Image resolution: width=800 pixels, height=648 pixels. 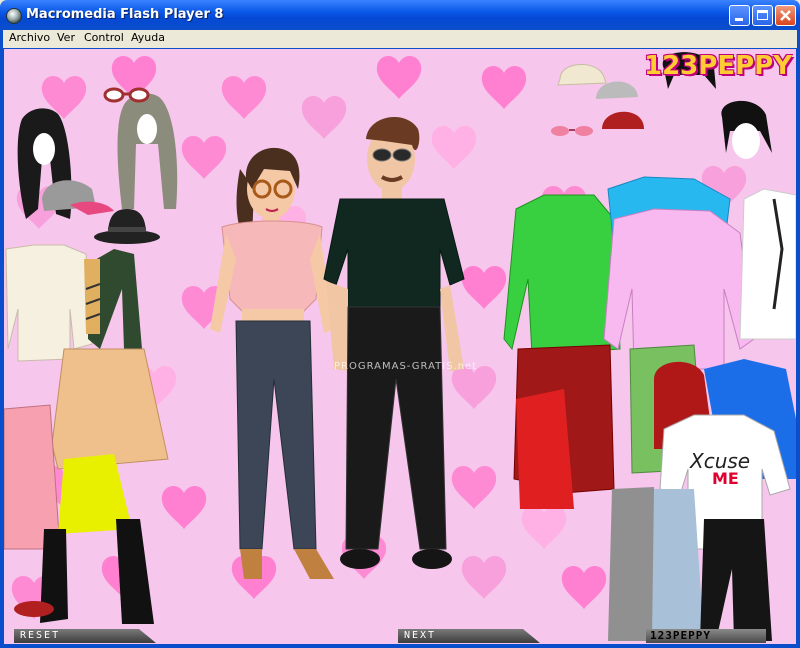 I want to click on skirt-peach-option, so click(x=110, y=409).